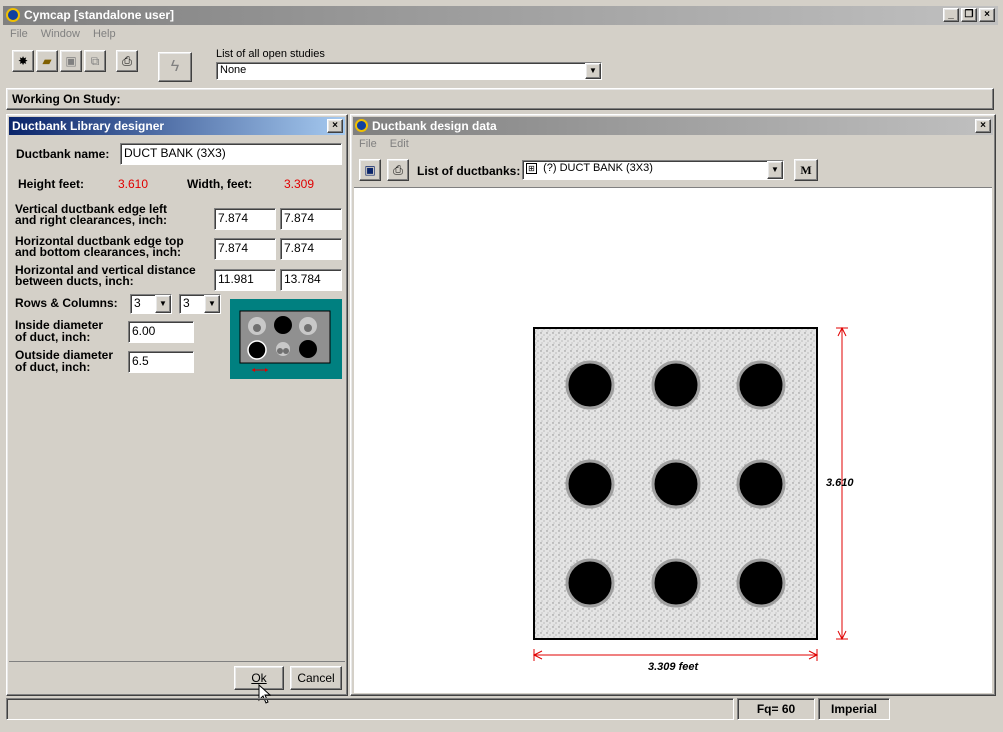 This screenshot has width=1003, height=732. I want to click on design-menu-file: File, so click(368, 144).